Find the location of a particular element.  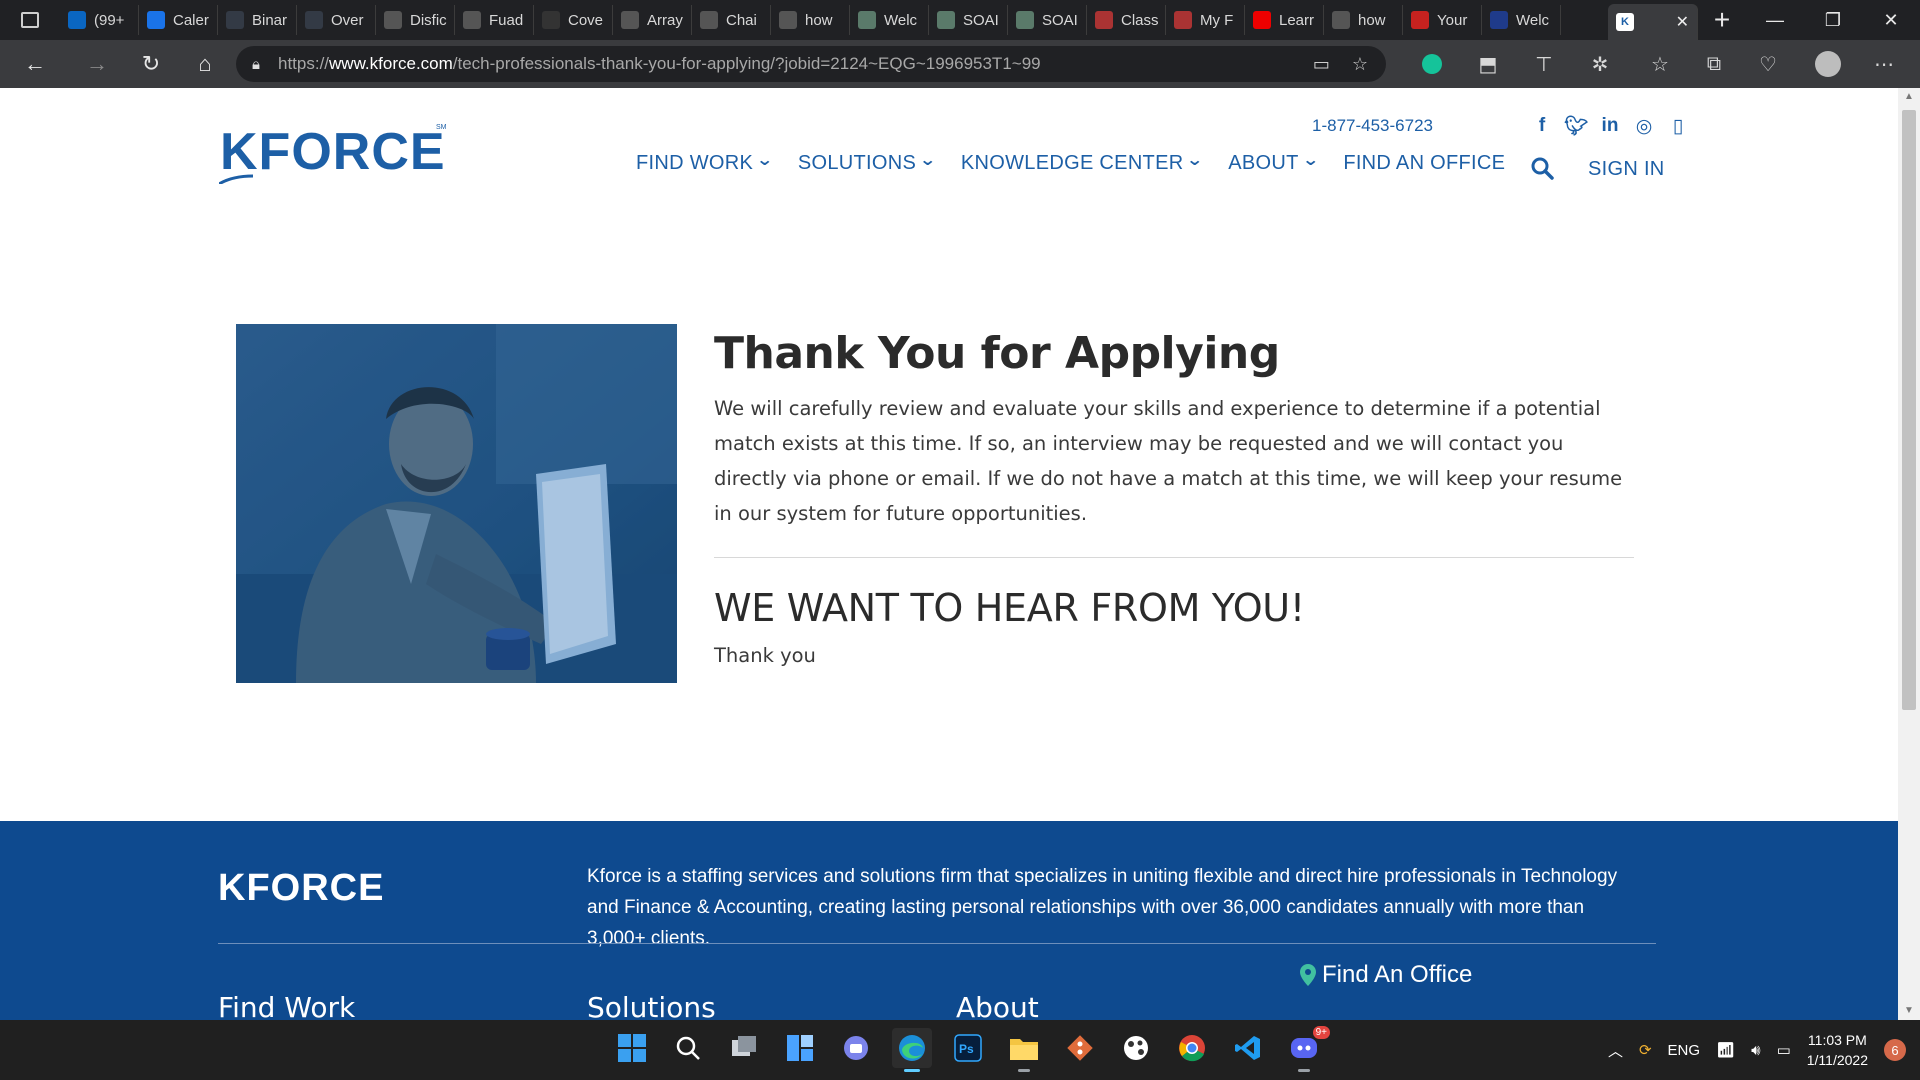

show-hidden-icons-icon: ︿ is located at coordinates (1615, 1050).